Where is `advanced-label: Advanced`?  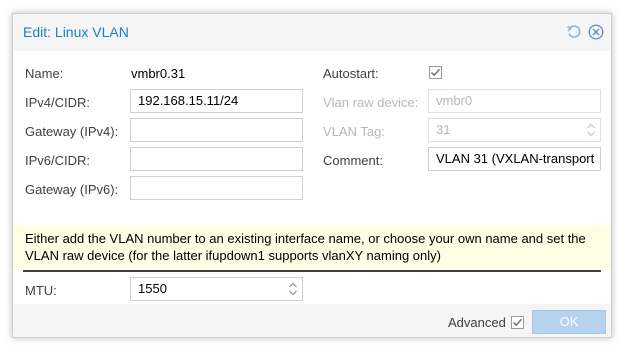 advanced-label: Advanced is located at coordinates (477, 322).